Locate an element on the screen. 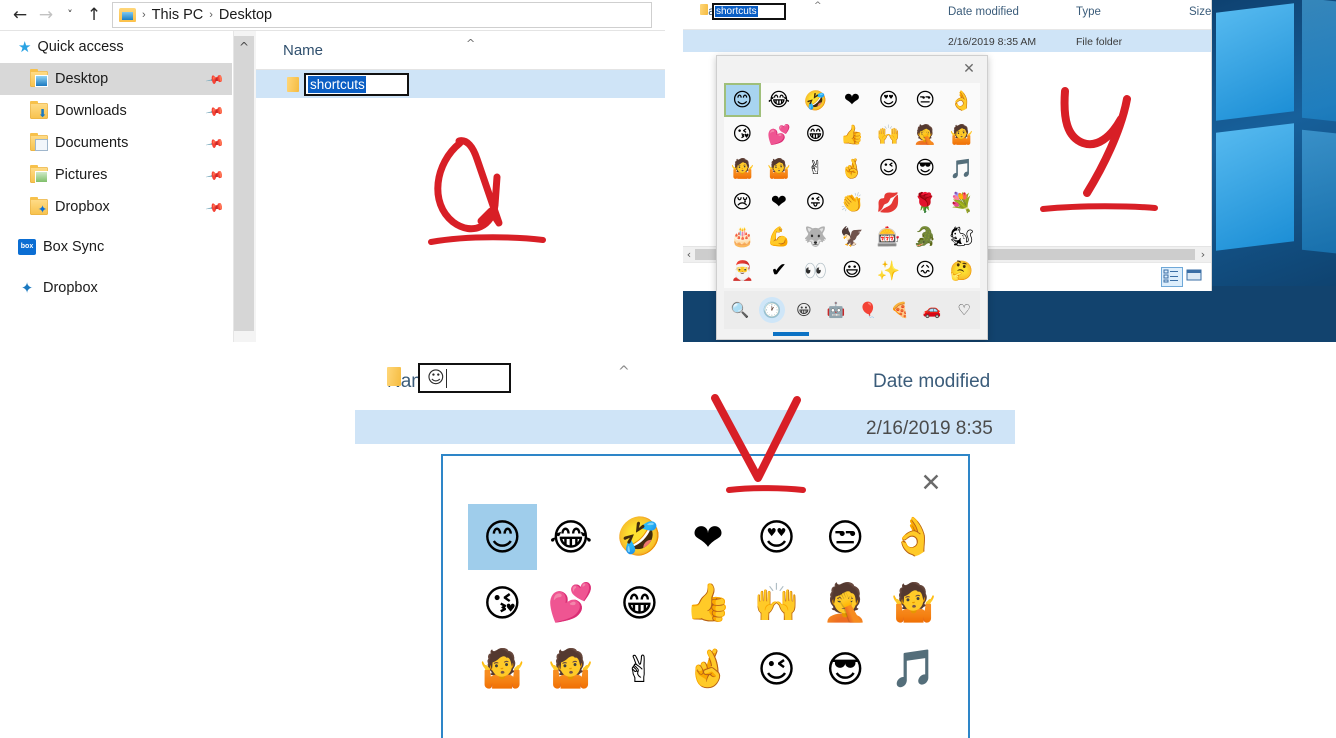 Image resolution: width=1336 pixels, height=738 pixels. chevron-down-icon: ˅ is located at coordinates (70, 15).